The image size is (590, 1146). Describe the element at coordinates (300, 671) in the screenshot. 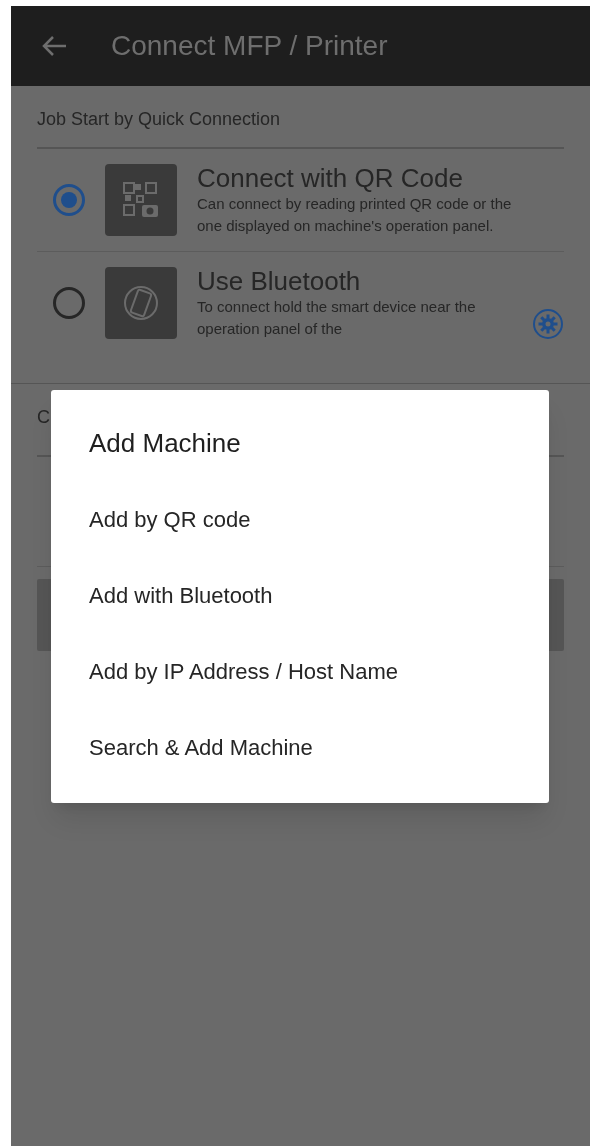

I see `menu-item: Add by IP Address / Host Name` at that location.